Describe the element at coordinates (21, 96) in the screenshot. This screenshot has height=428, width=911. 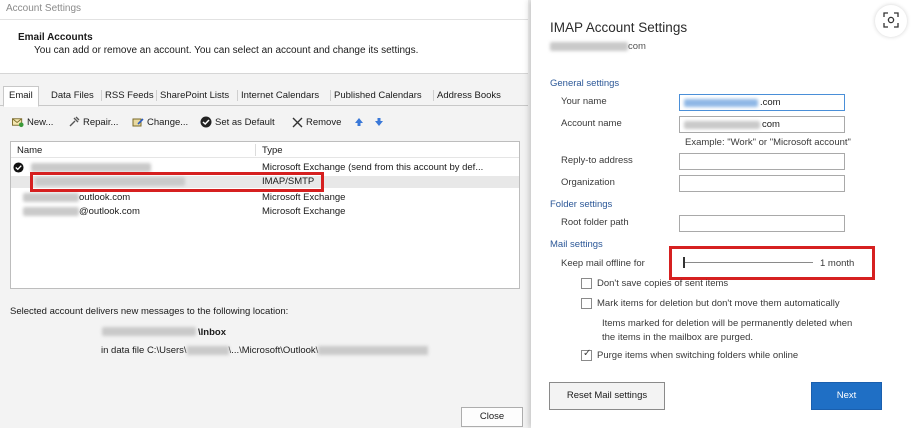
I see `tab-email: Email` at that location.